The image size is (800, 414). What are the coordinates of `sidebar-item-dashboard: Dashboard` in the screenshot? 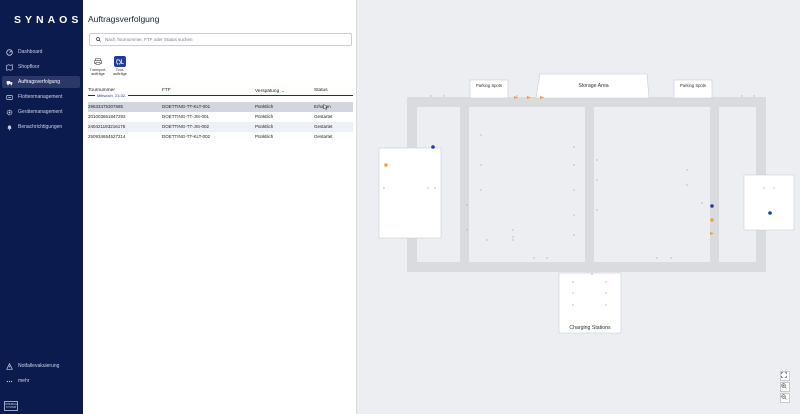 It's located at (41, 52).